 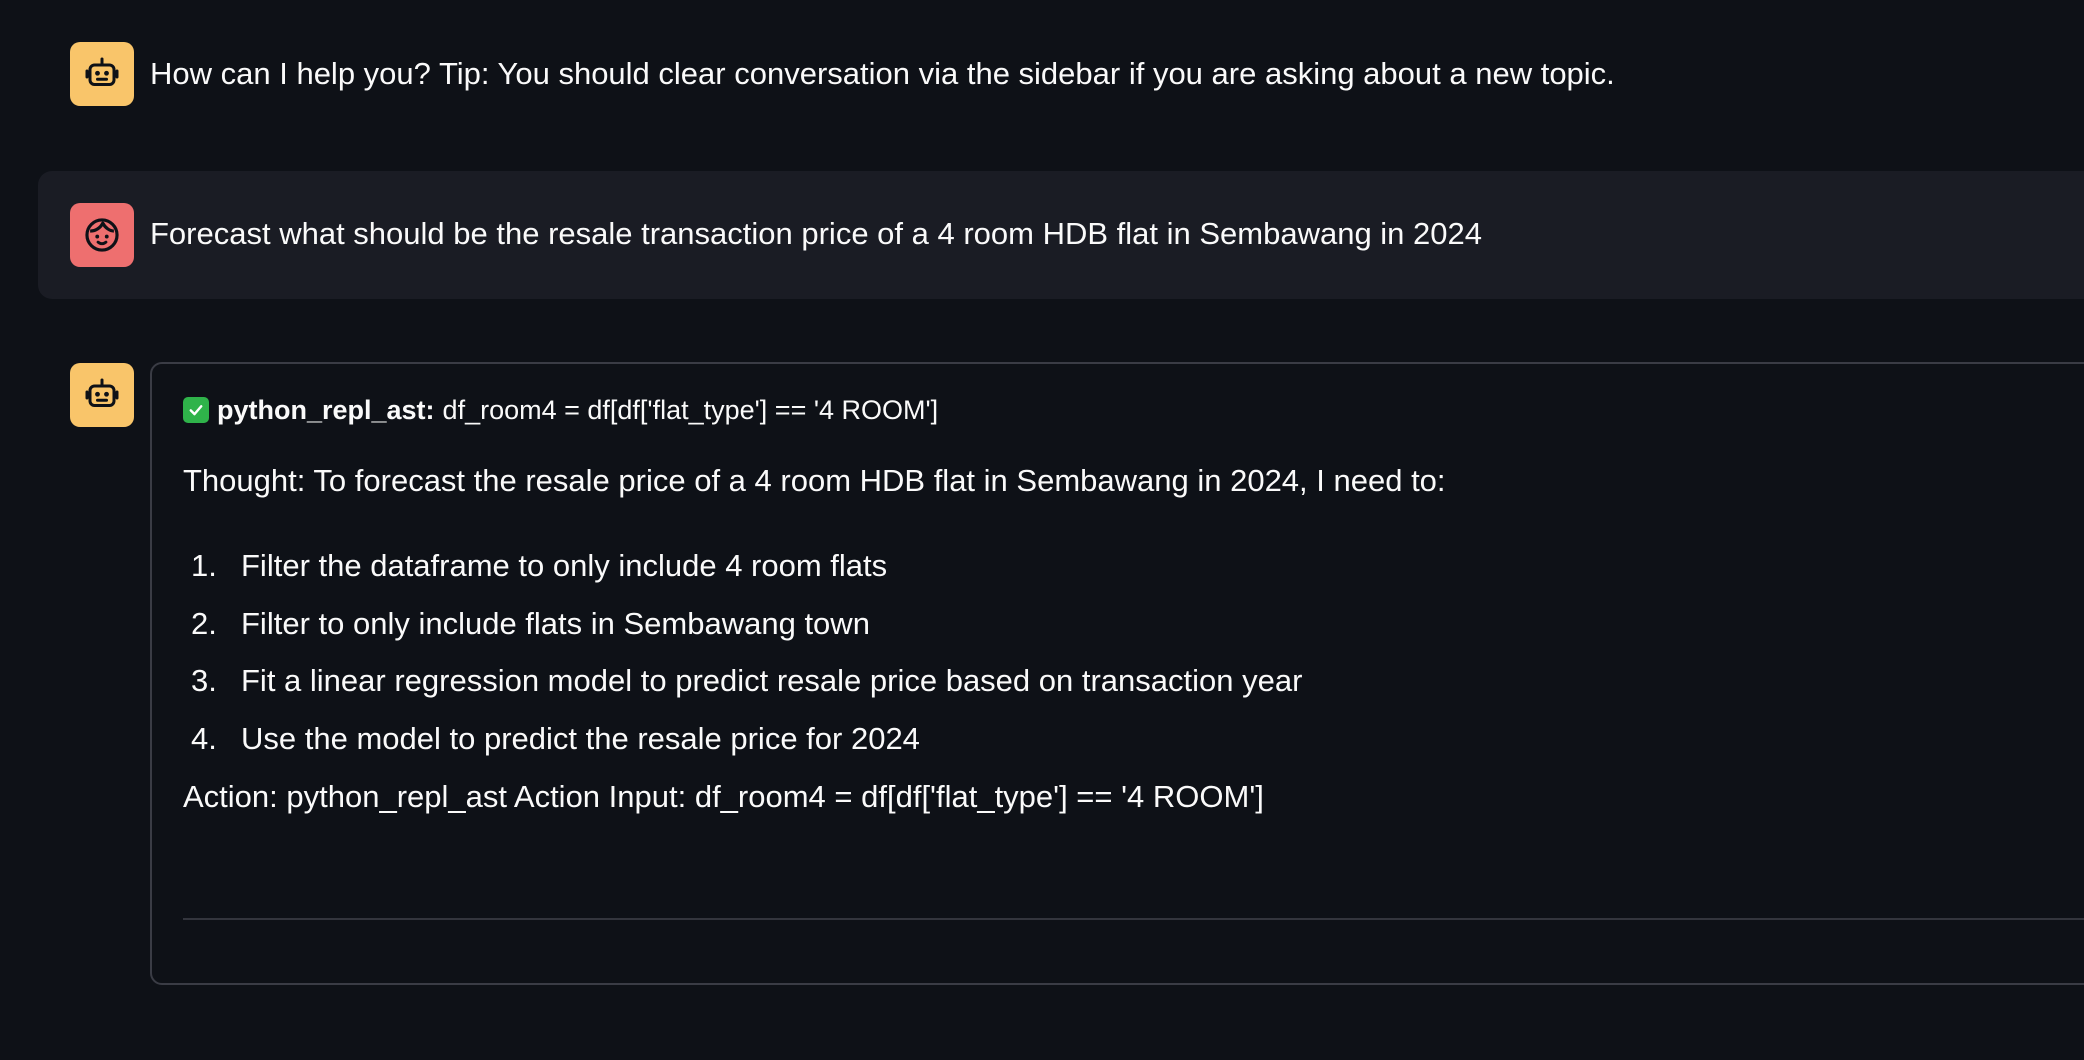 I want to click on step-number: 3., so click(x=204, y=680).